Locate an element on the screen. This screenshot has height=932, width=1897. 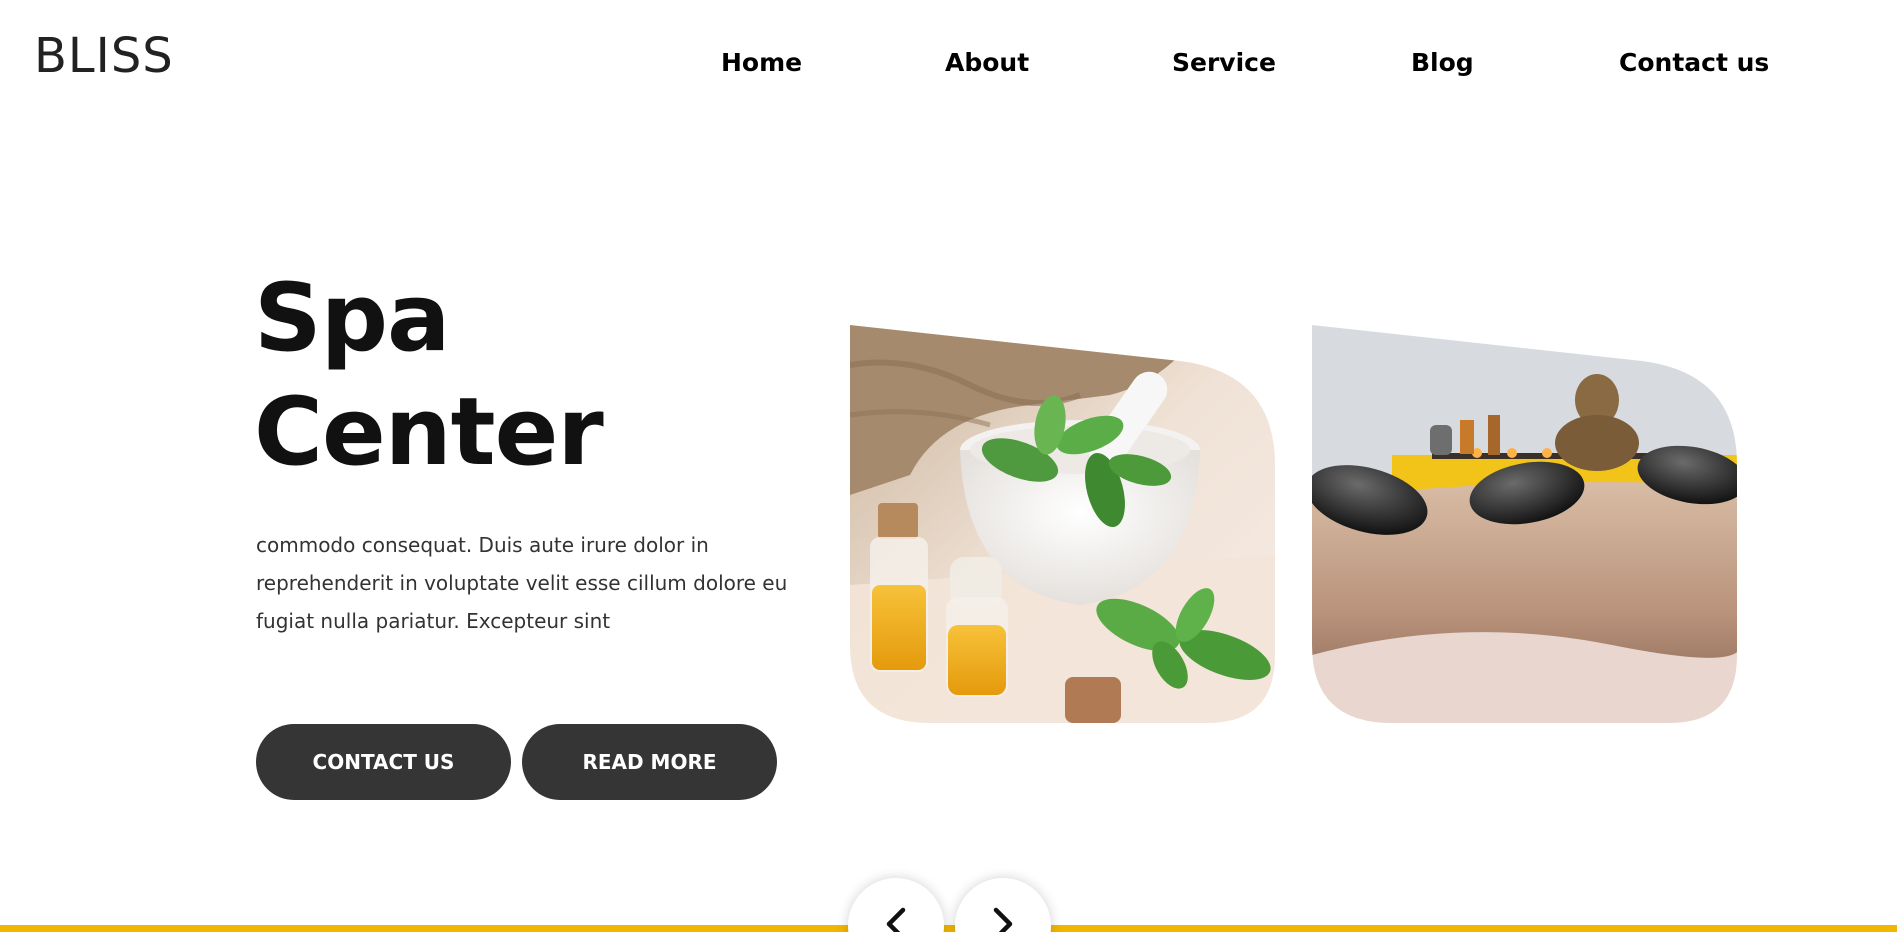
hero-title: Spa Center is located at coordinates (429, 376).